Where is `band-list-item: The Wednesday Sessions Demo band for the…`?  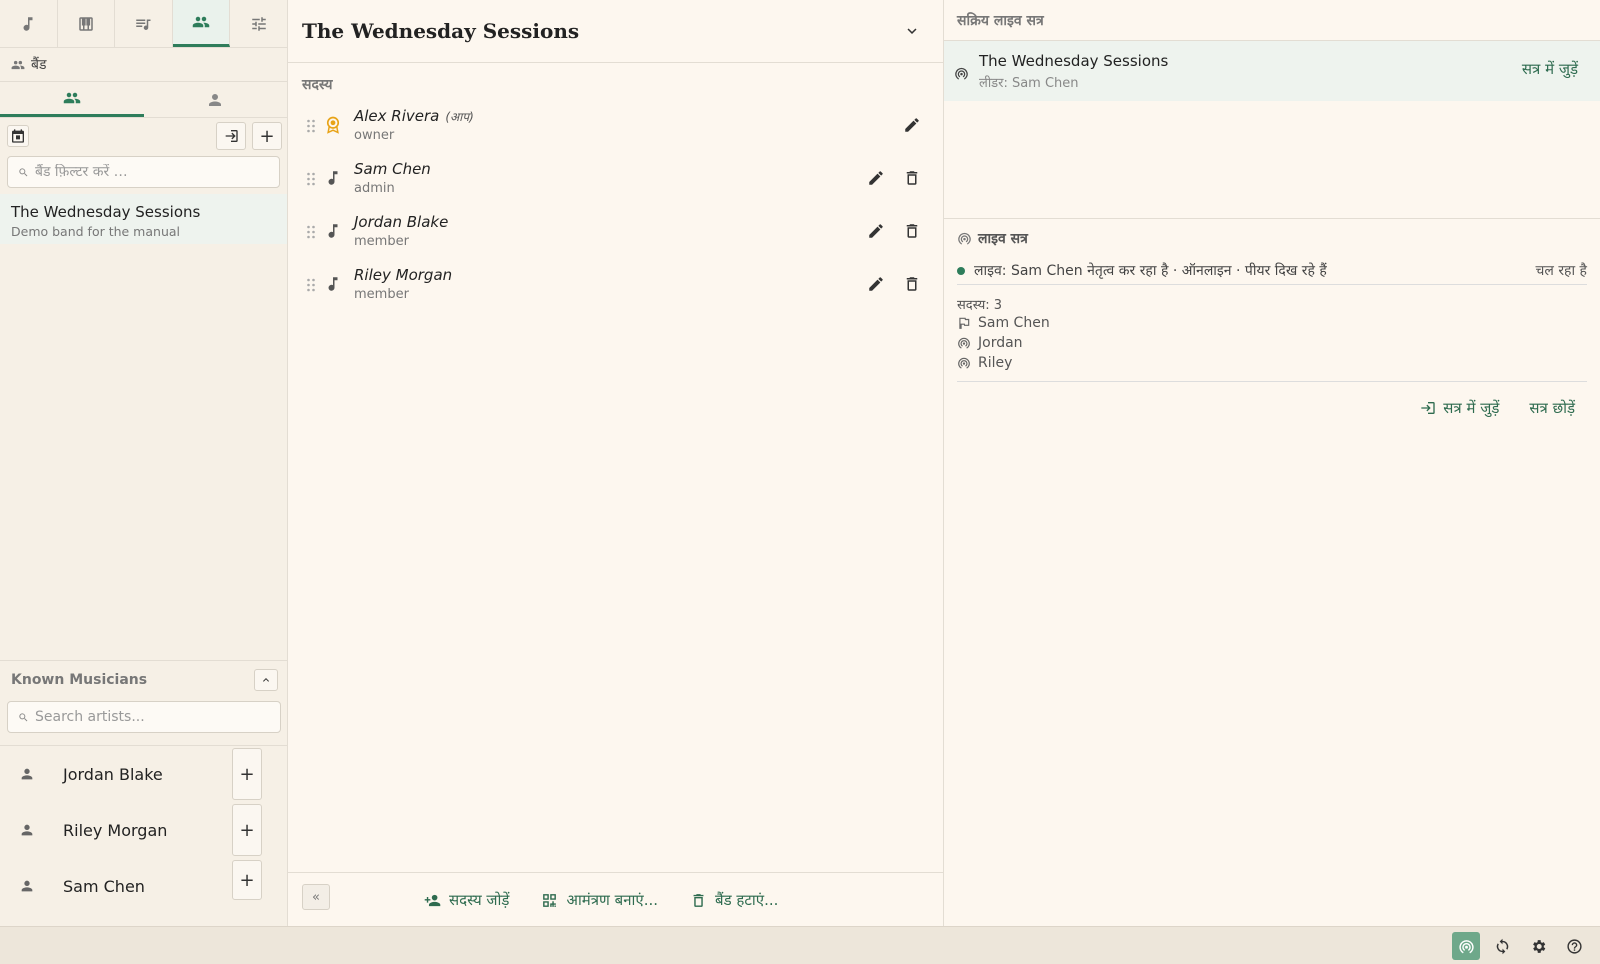 band-list-item: The Wednesday Sessions Demo band for the… is located at coordinates (143, 219).